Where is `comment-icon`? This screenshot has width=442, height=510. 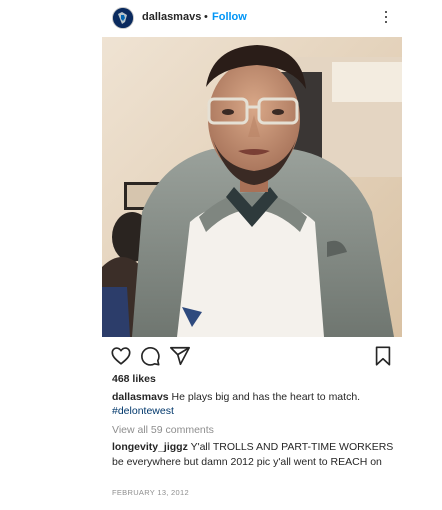
comment-icon is located at coordinates (150, 356).